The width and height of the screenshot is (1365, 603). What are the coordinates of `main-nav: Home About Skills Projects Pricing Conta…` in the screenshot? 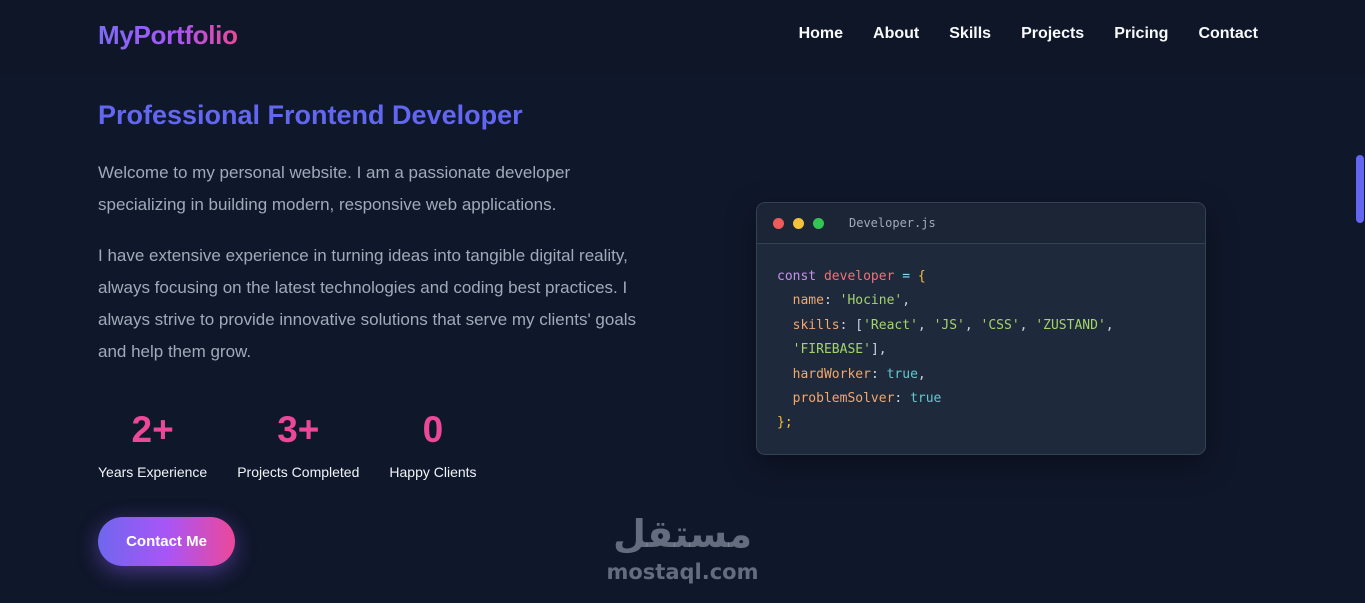 It's located at (1028, 34).